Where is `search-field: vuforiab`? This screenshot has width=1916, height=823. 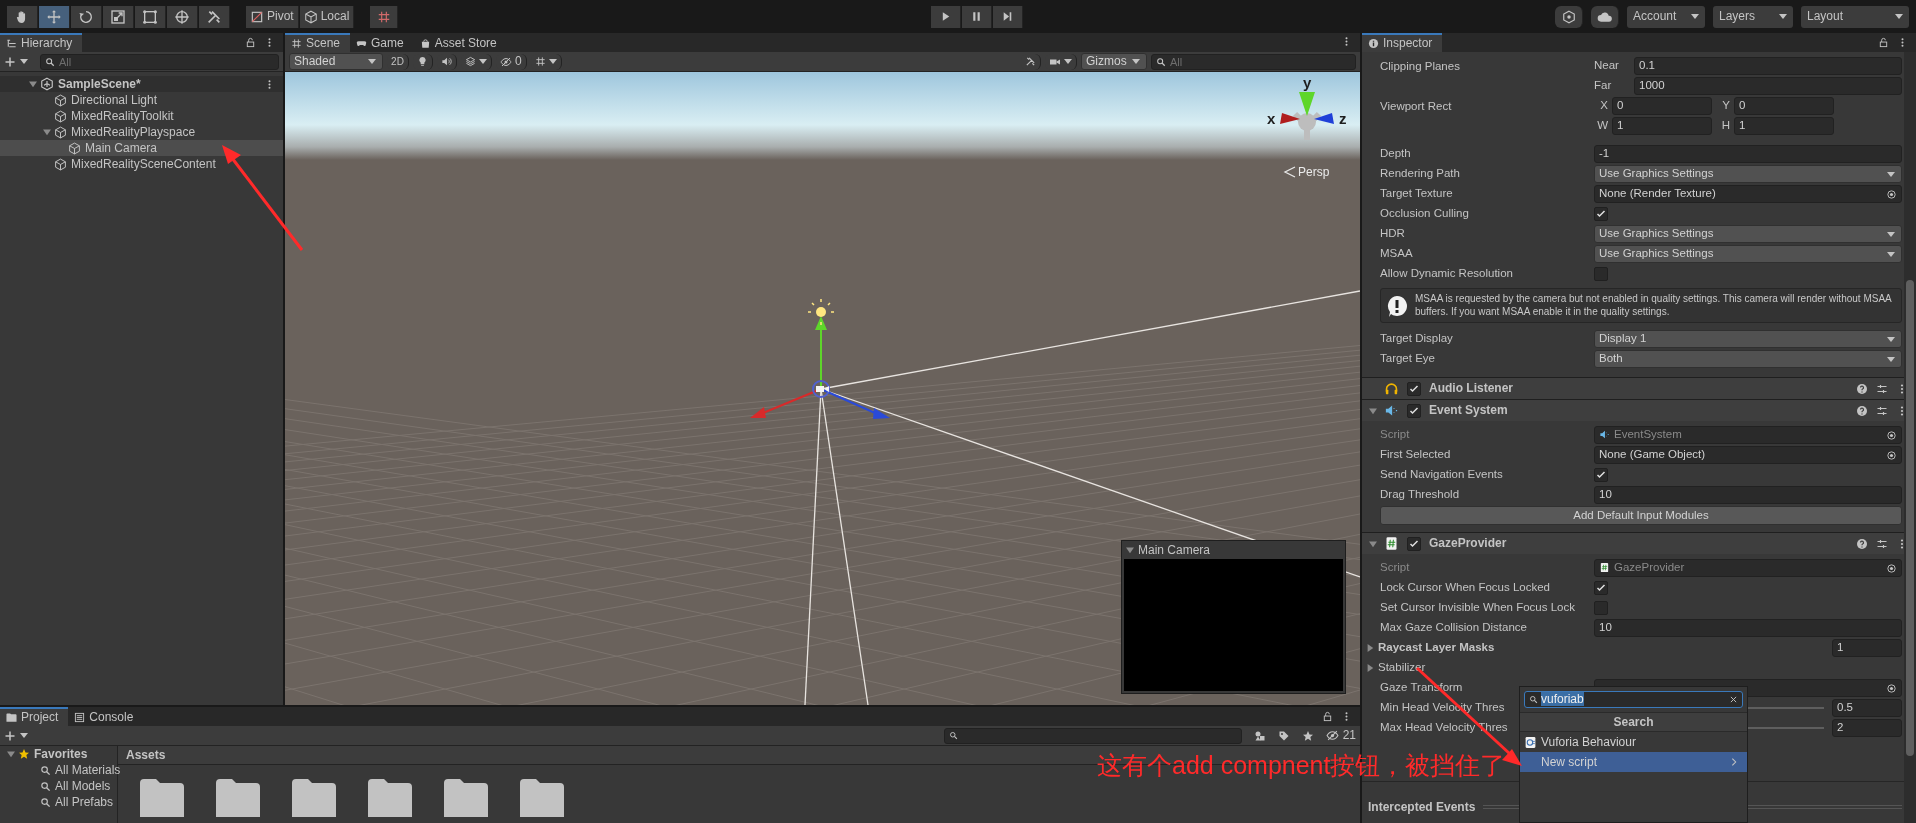
search-field: vuforiab is located at coordinates (1633, 699).